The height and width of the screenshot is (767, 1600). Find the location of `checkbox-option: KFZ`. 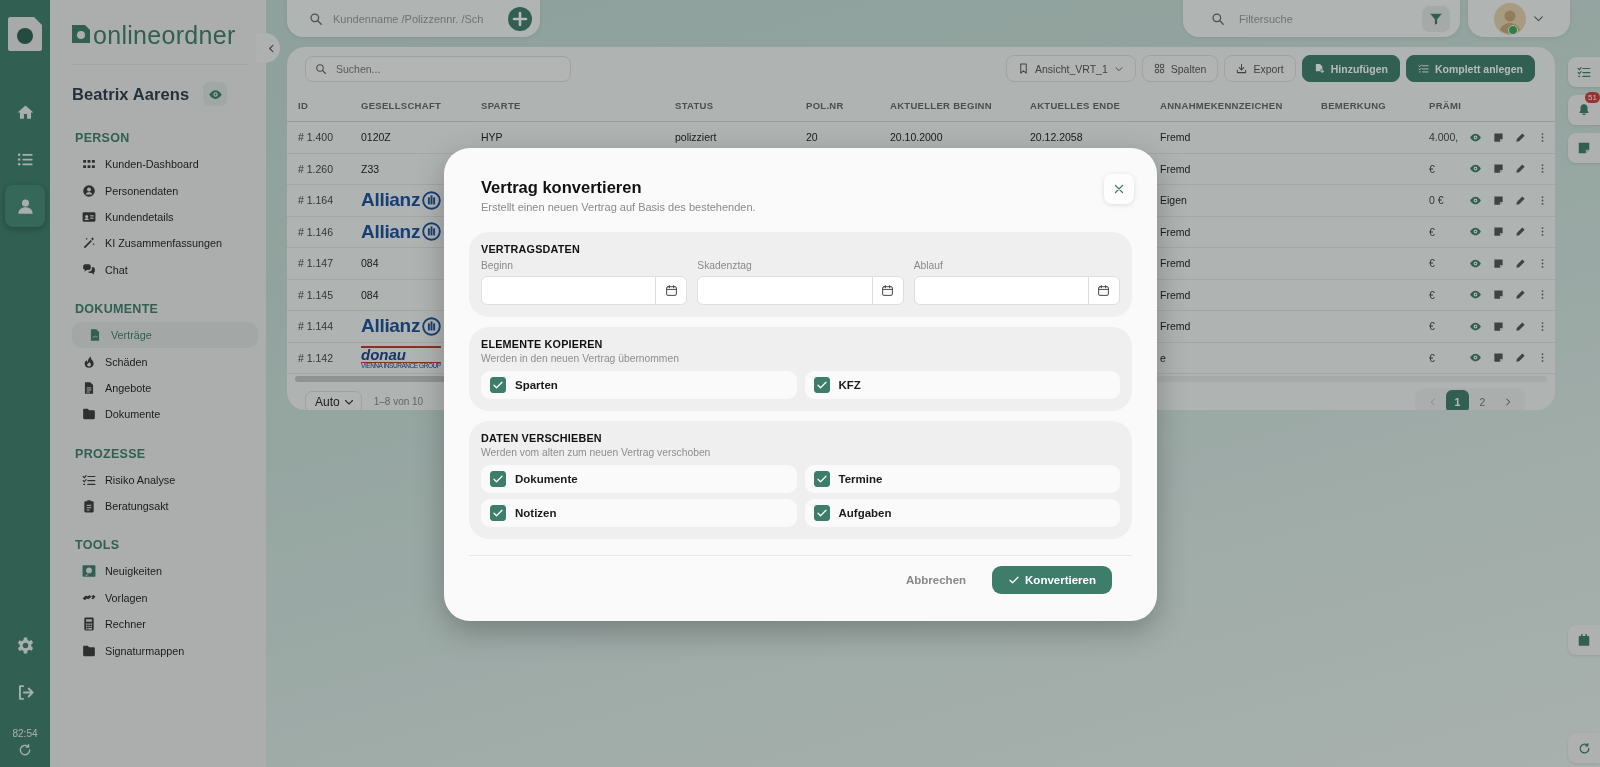

checkbox-option: KFZ is located at coordinates (962, 385).